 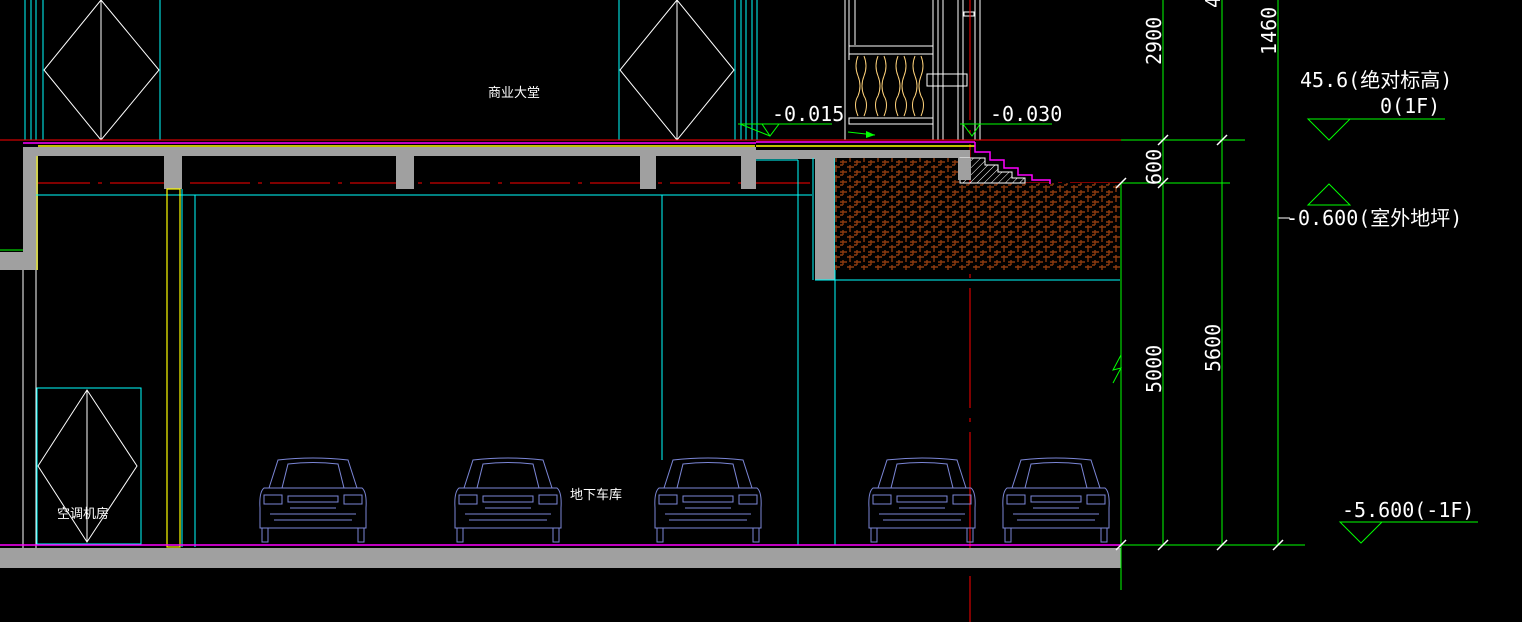 I want to click on balusters, so click(x=889, y=86).